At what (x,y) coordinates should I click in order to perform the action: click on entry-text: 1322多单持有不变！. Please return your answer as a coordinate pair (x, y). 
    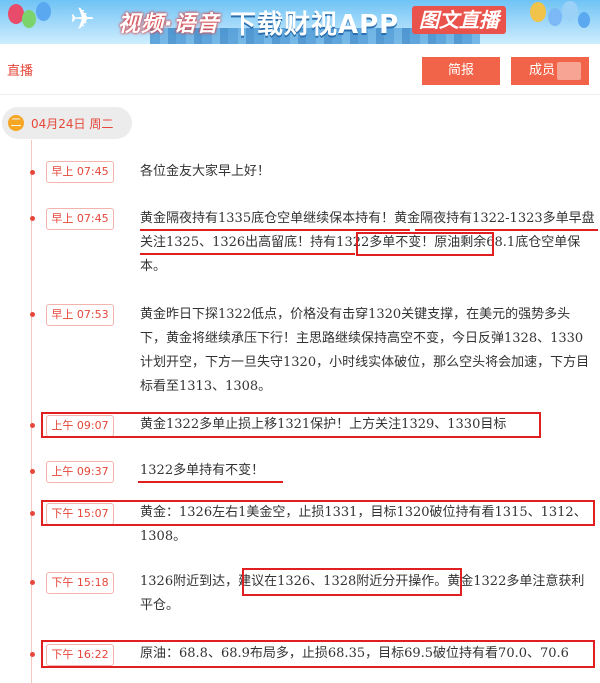
    Looking at the image, I should click on (202, 470).